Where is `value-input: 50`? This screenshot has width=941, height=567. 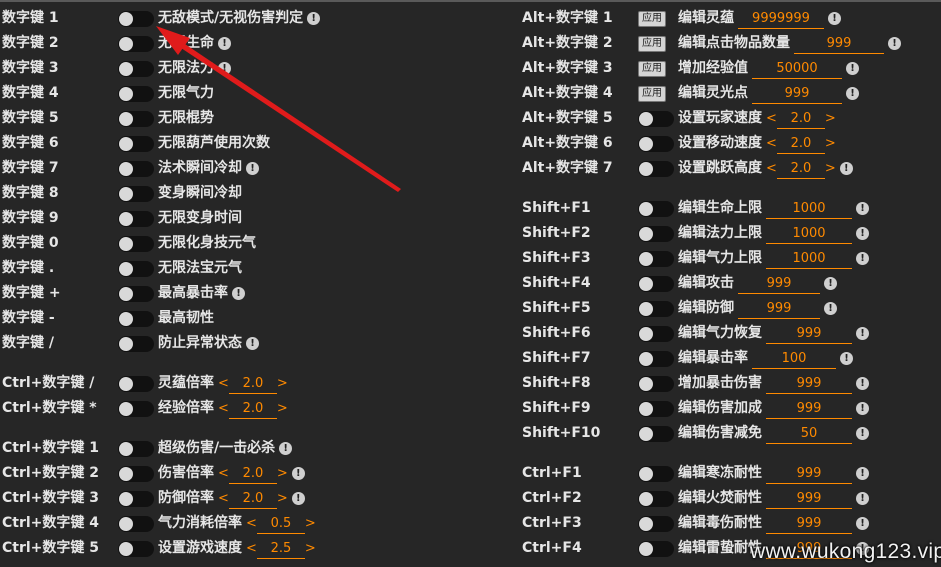
value-input: 50 is located at coordinates (809, 434).